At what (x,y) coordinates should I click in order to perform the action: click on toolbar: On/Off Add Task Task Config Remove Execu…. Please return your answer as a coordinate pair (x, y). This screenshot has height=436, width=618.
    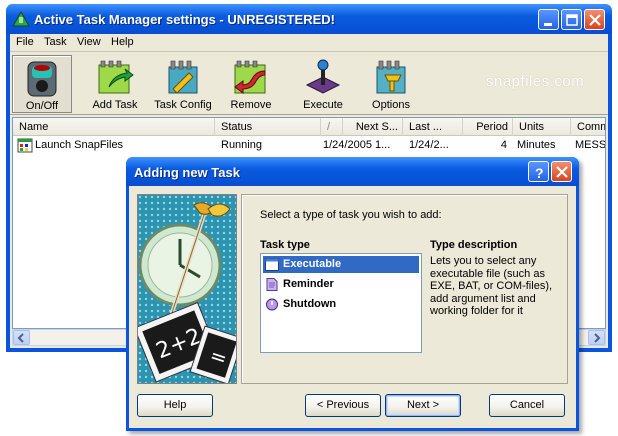
    Looking at the image, I should click on (309, 84).